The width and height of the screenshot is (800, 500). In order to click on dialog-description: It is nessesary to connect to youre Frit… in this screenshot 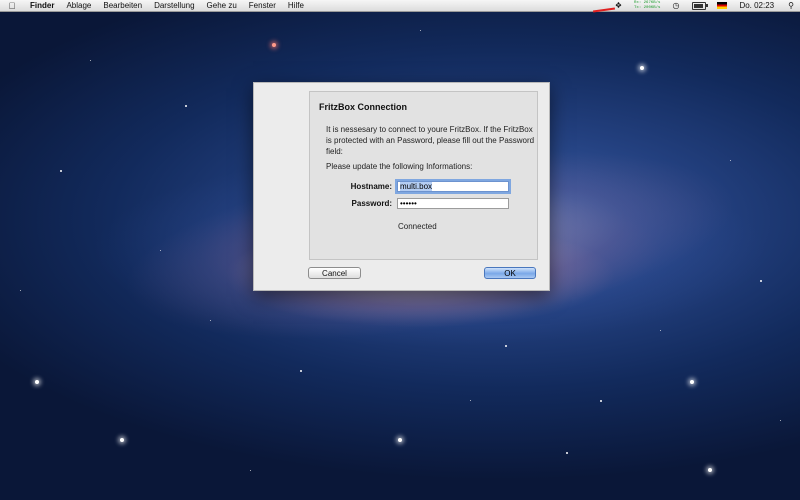, I will do `click(430, 140)`.